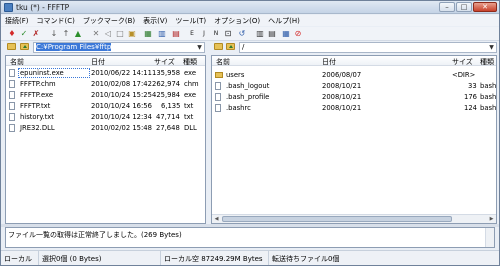 This screenshot has height=266, width=500. Describe the element at coordinates (298, 34) in the screenshot. I see `stop-icon: ⊘` at that location.